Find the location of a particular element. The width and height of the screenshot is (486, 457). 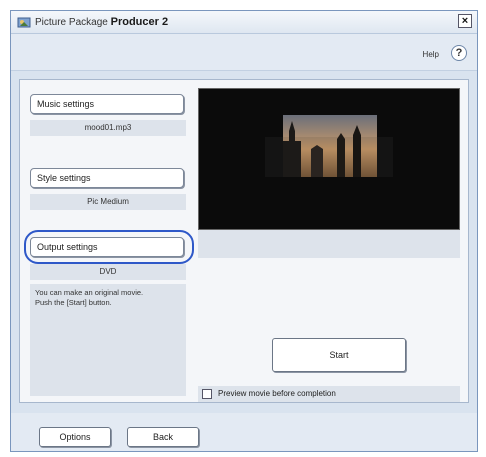

title-prefix: Picture Package is located at coordinates (71, 22).